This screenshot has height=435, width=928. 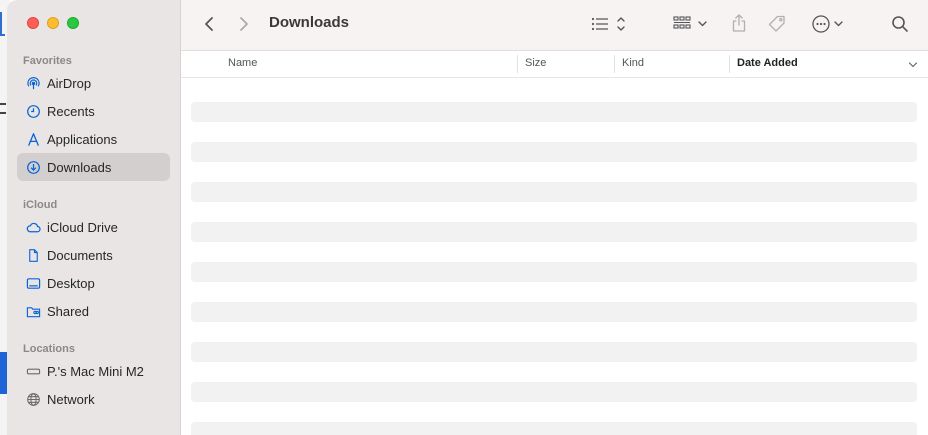 I want to click on tag-button, so click(x=777, y=24).